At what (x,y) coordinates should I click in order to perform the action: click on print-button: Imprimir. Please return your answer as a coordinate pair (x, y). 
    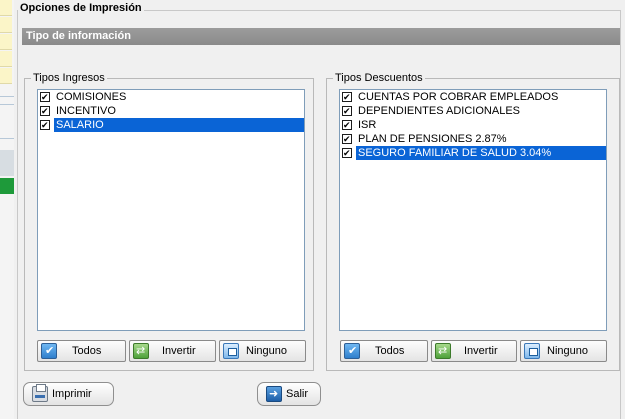
    Looking at the image, I should click on (68, 394).